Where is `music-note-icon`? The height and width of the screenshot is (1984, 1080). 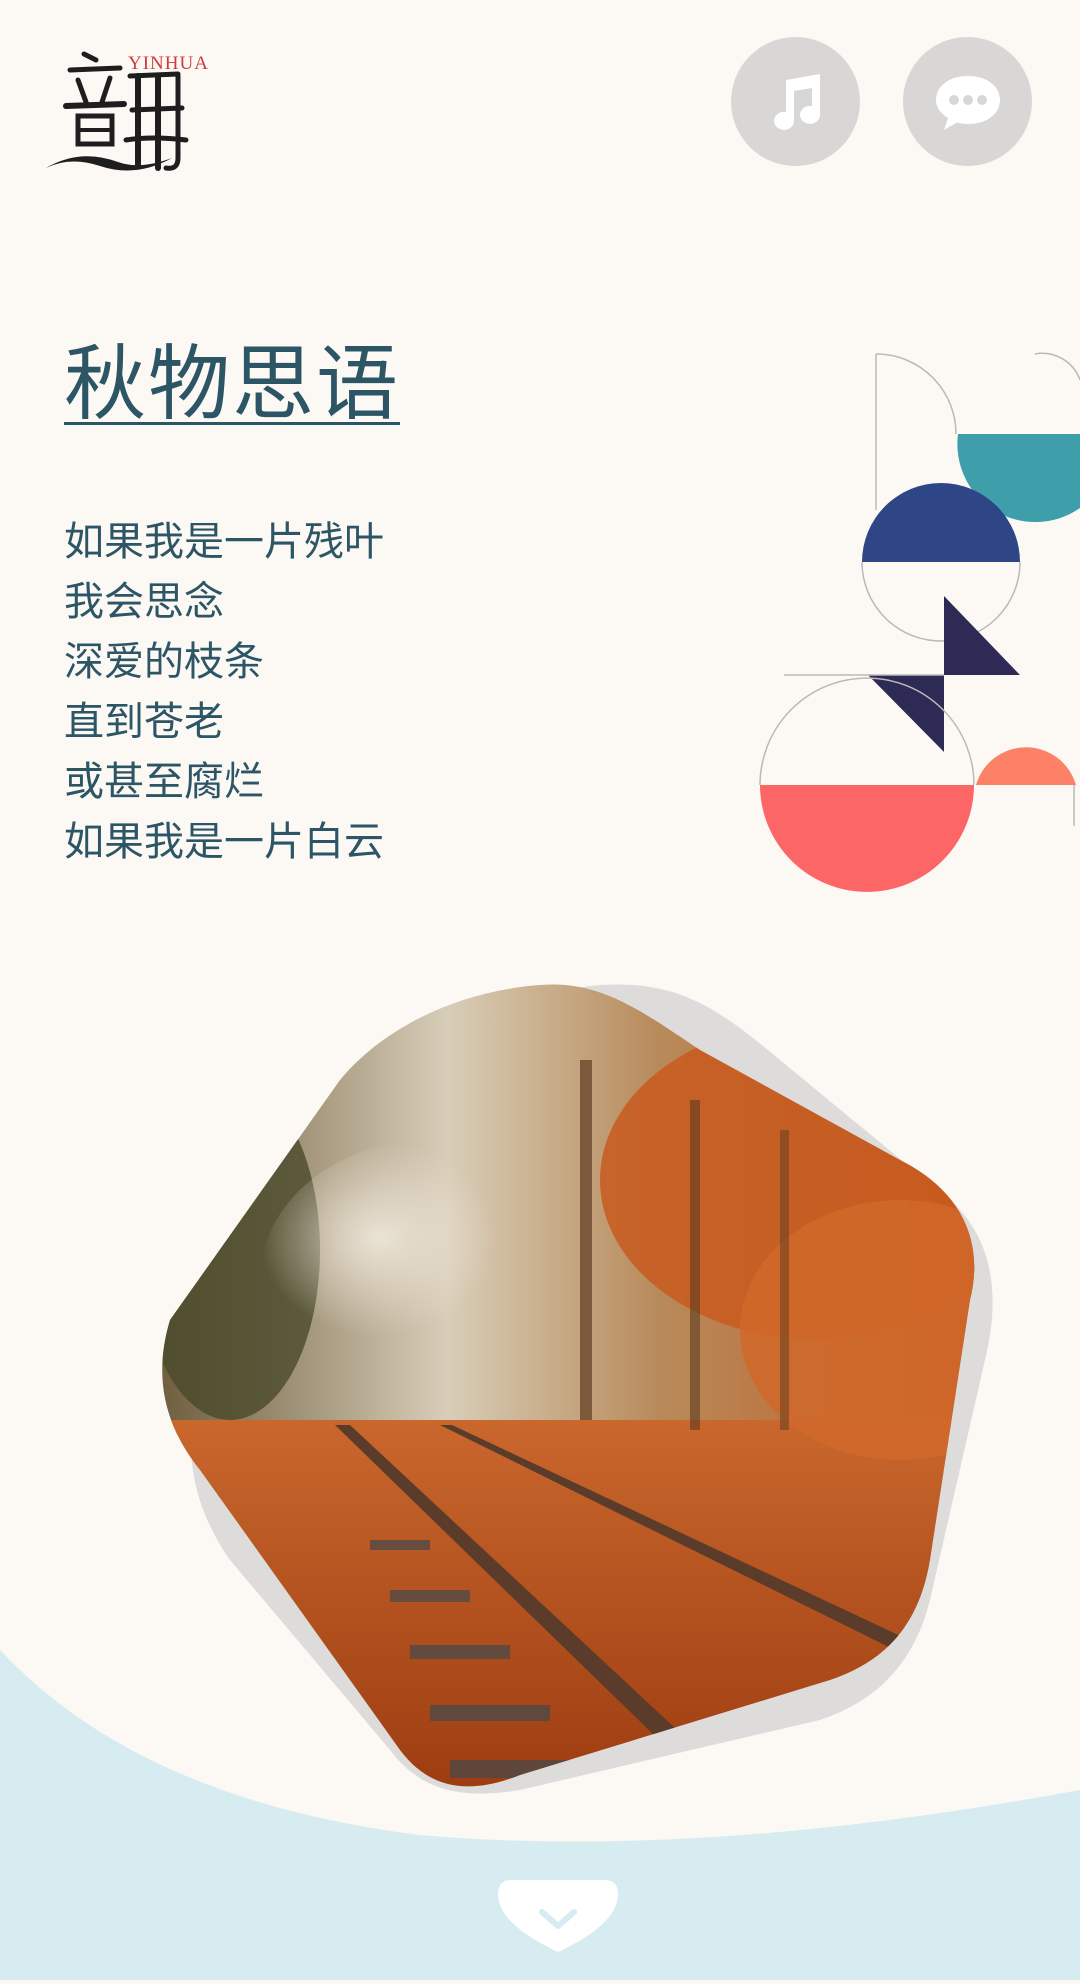
music-note-icon is located at coordinates (796, 101).